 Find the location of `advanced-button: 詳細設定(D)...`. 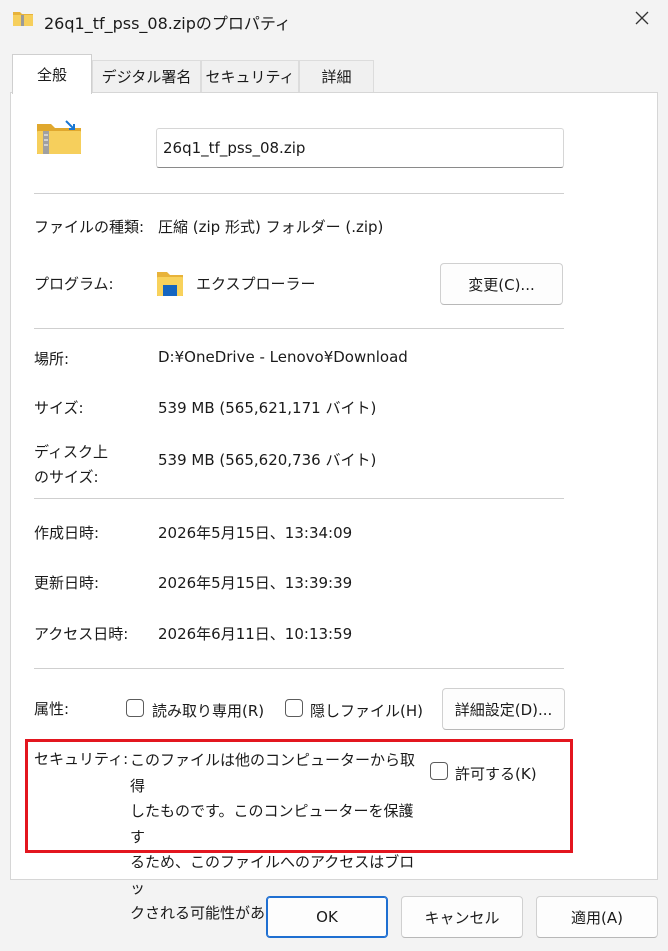

advanced-button: 詳細設定(D)... is located at coordinates (503, 709).